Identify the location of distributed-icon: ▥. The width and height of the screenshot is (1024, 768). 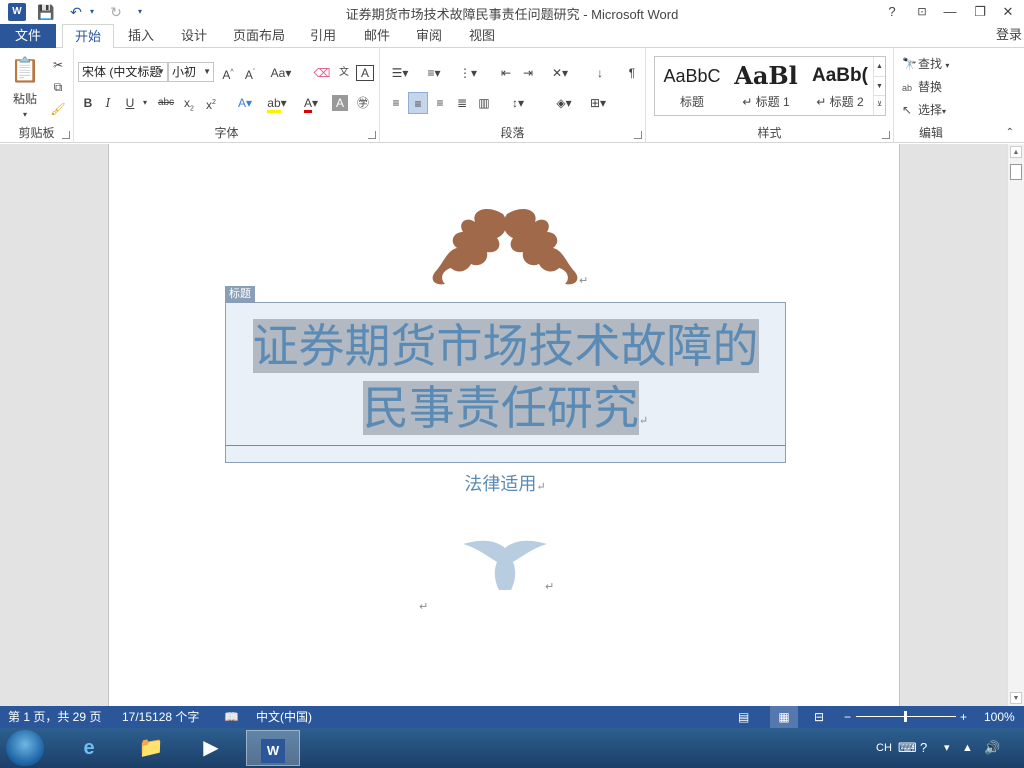
(484, 103).